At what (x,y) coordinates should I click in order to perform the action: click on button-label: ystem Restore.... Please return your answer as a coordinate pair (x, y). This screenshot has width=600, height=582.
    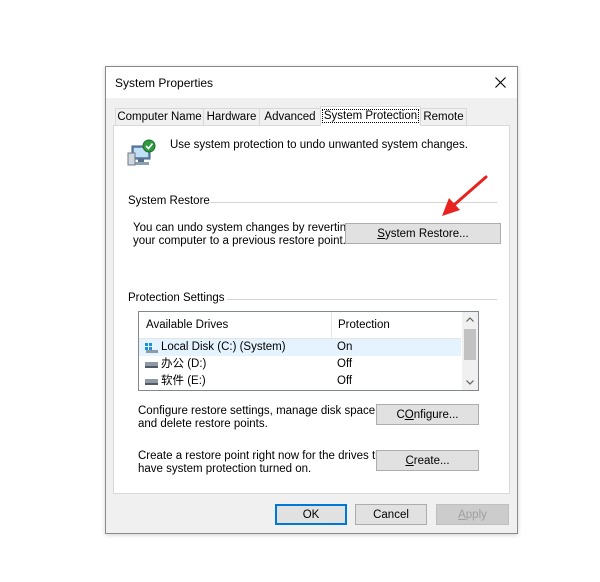
    Looking at the image, I should click on (426, 234).